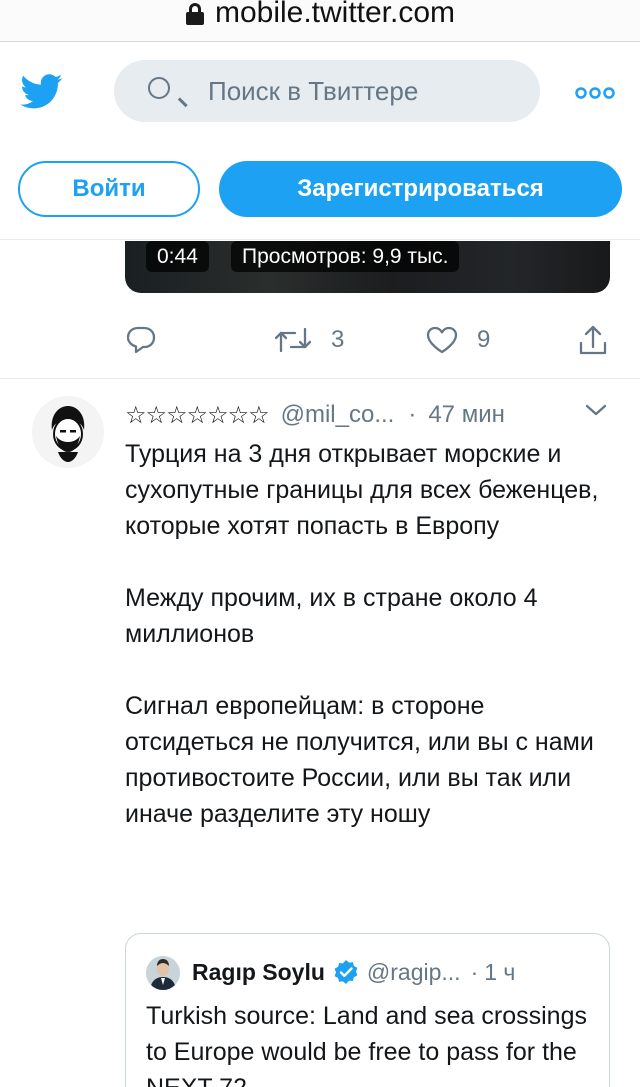 Image resolution: width=640 pixels, height=1087 pixels. What do you see at coordinates (370, 340) in the screenshot?
I see `tweet-actions: 3 9` at bounding box center [370, 340].